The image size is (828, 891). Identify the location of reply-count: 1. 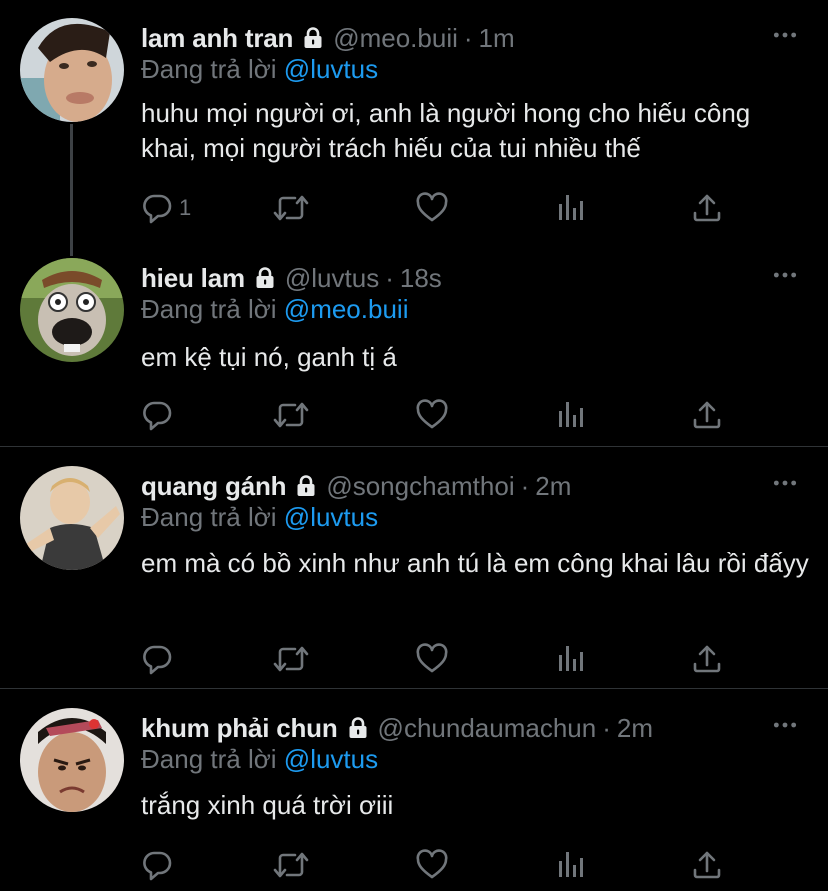
(185, 207).